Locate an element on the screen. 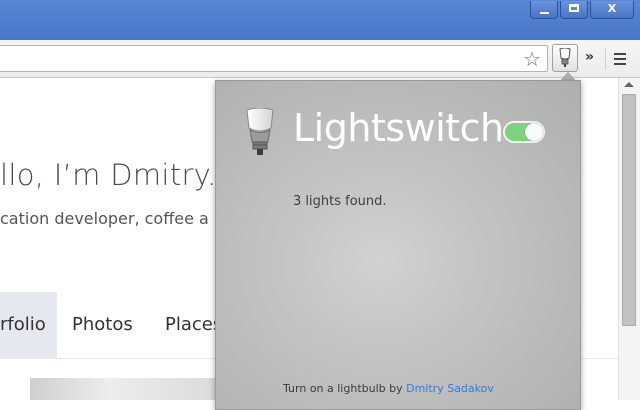 The width and height of the screenshot is (640, 410). window-controls: X is located at coordinates (582, 10).